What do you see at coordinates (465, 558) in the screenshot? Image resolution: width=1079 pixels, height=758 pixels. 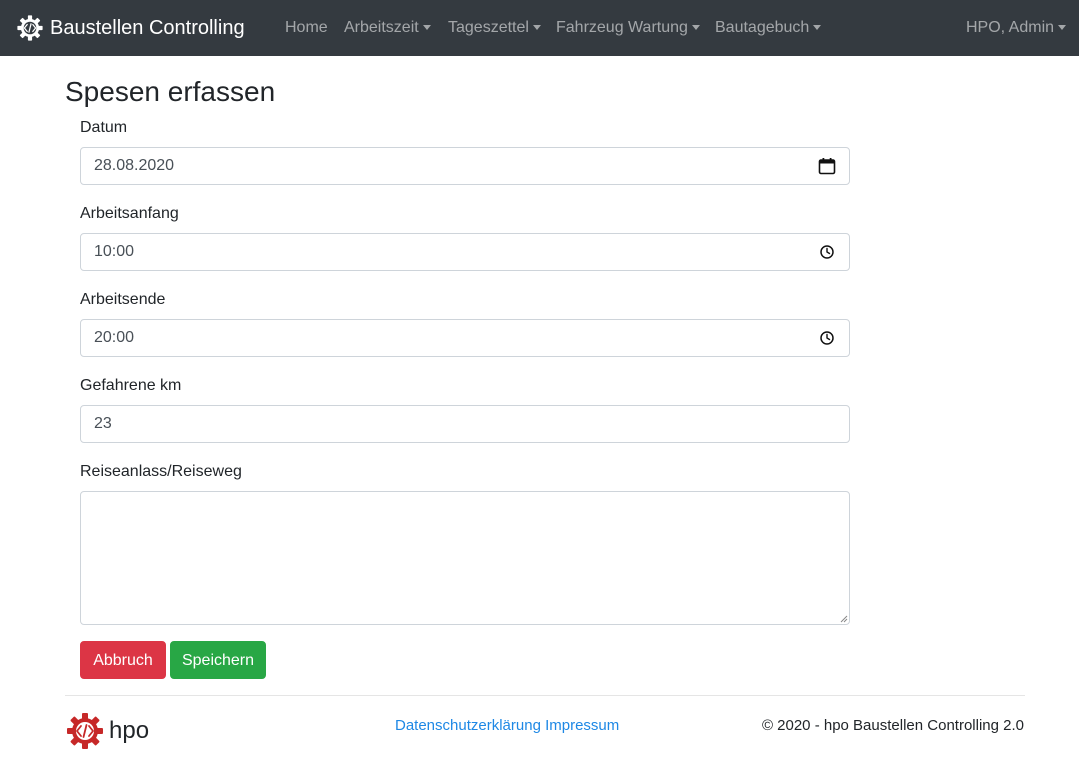 I see `reiseanlass-textarea` at bounding box center [465, 558].